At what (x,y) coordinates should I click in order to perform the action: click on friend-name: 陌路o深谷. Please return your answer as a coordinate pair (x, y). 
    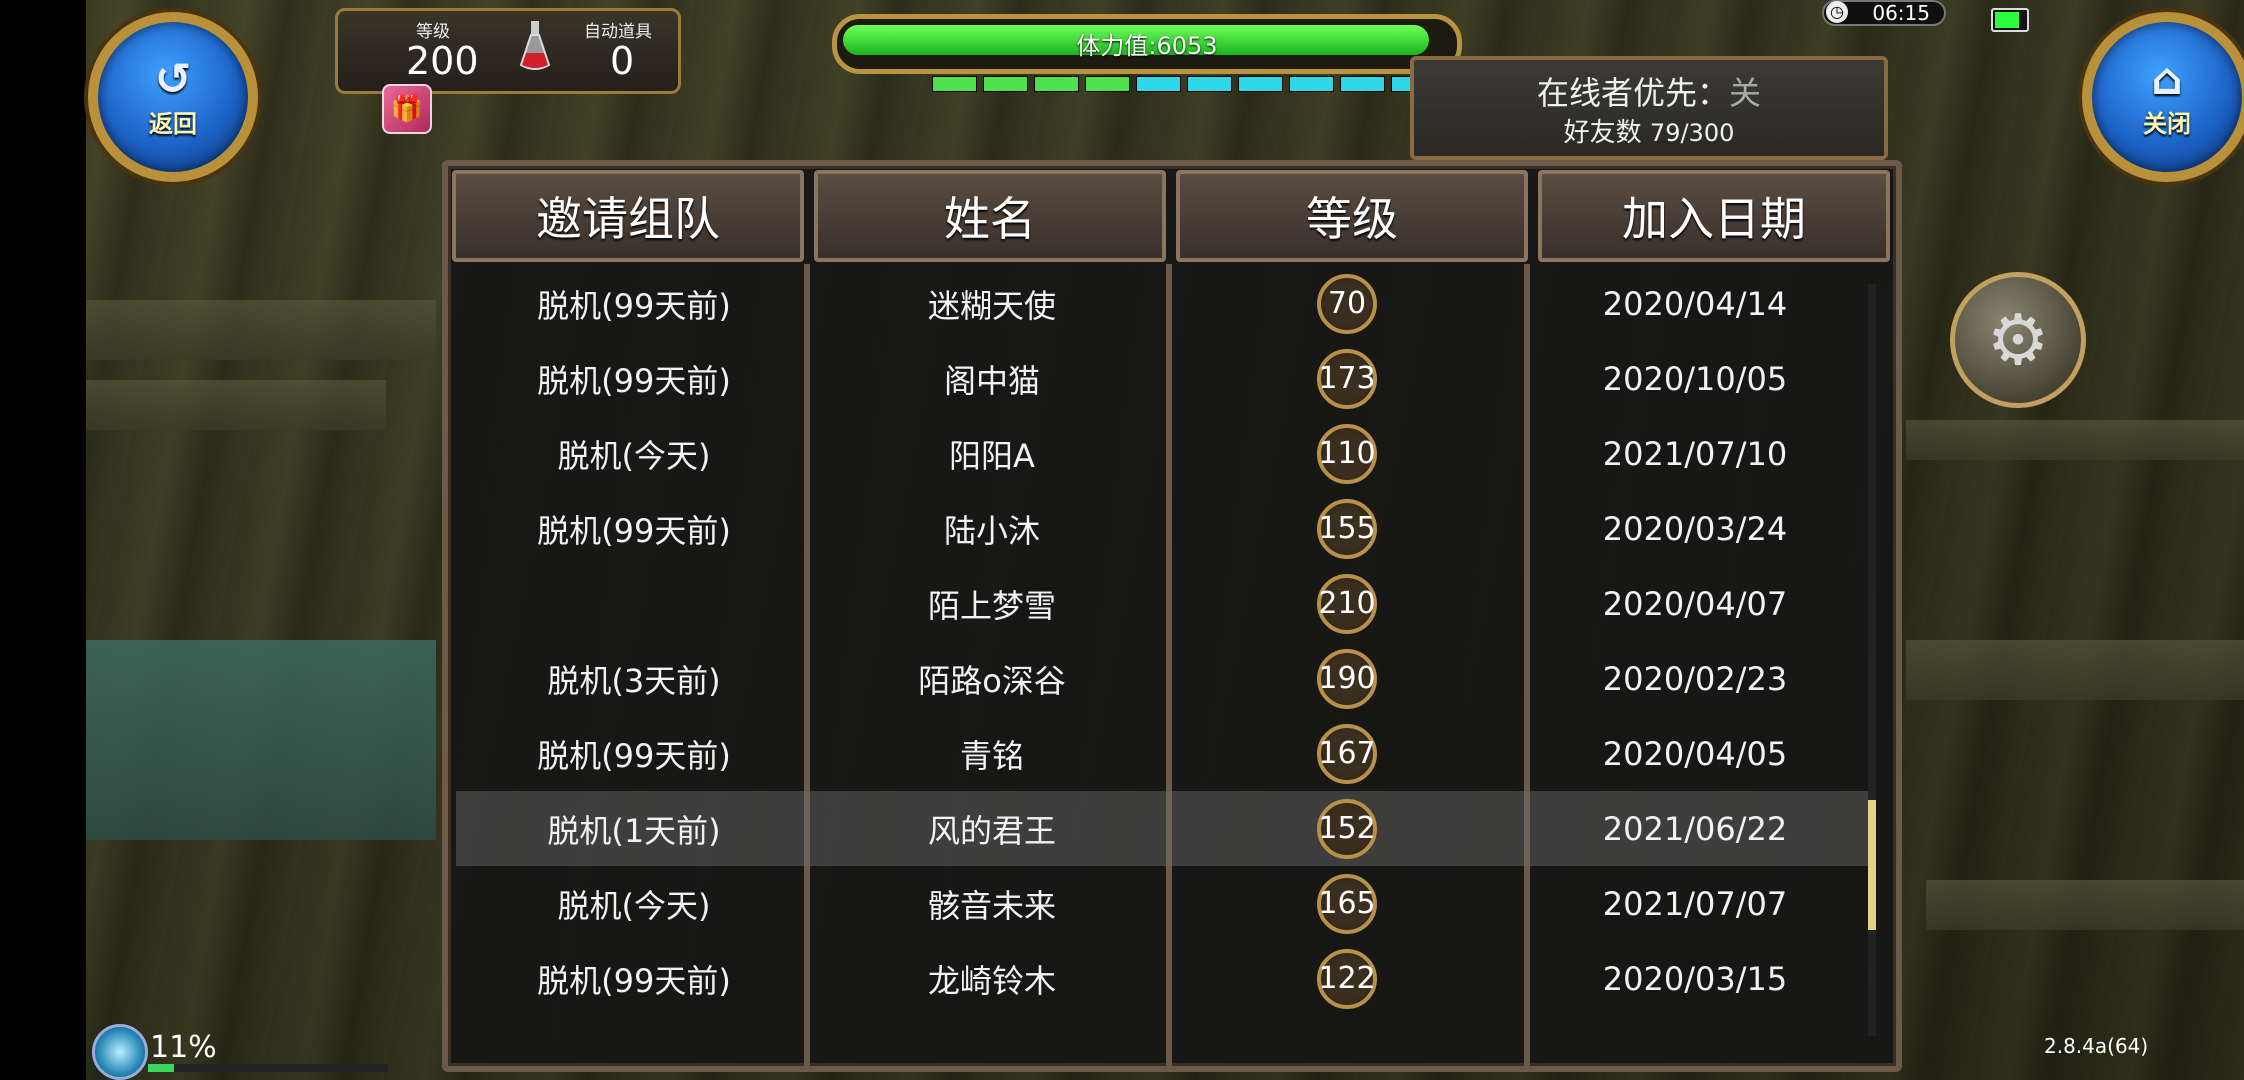
    Looking at the image, I should click on (992, 680).